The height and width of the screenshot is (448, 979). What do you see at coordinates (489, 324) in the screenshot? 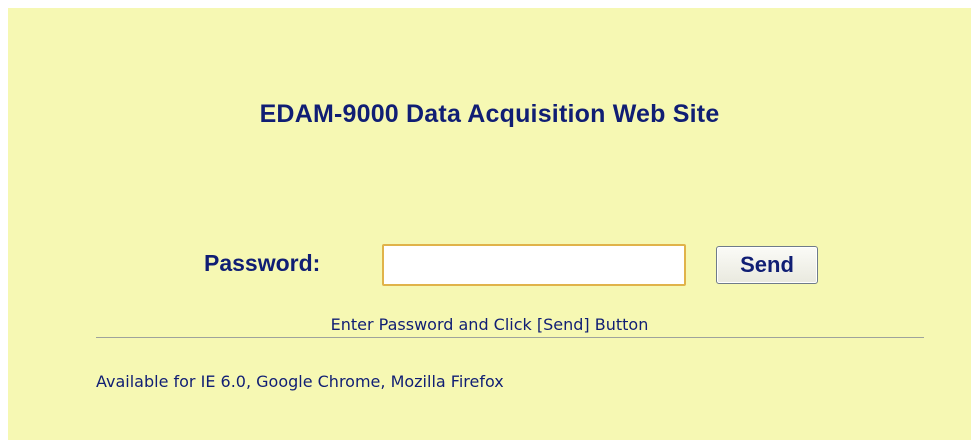
I see `login-hint: Enter Password and Click [Send] Button` at bounding box center [489, 324].